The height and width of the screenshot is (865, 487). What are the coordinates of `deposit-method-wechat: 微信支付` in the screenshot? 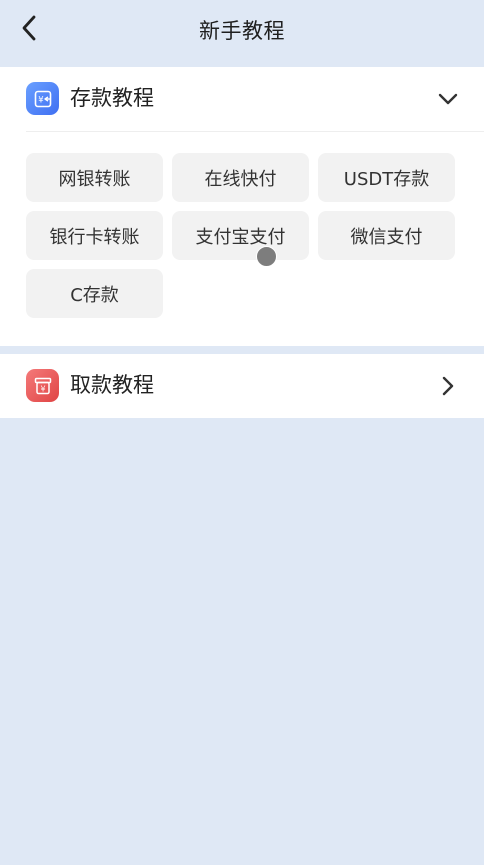 It's located at (386, 235).